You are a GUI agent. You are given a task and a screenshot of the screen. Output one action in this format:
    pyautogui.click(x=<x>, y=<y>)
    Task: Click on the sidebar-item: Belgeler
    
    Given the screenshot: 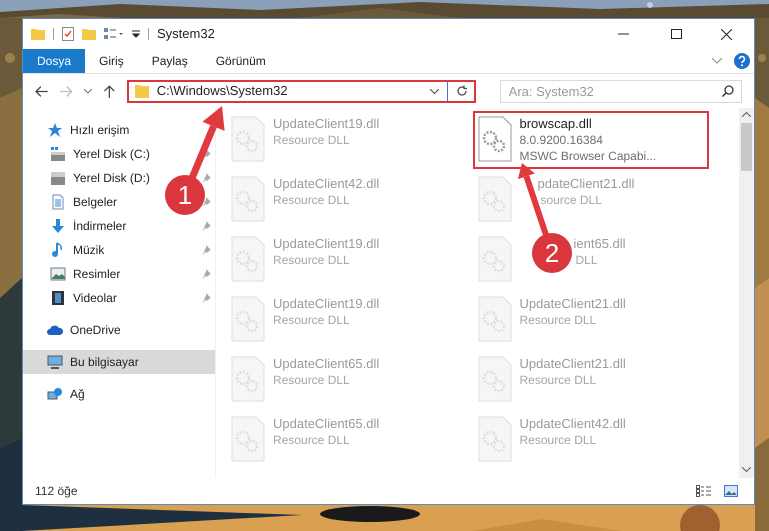 What is the action you would take?
    pyautogui.click(x=74, y=202)
    